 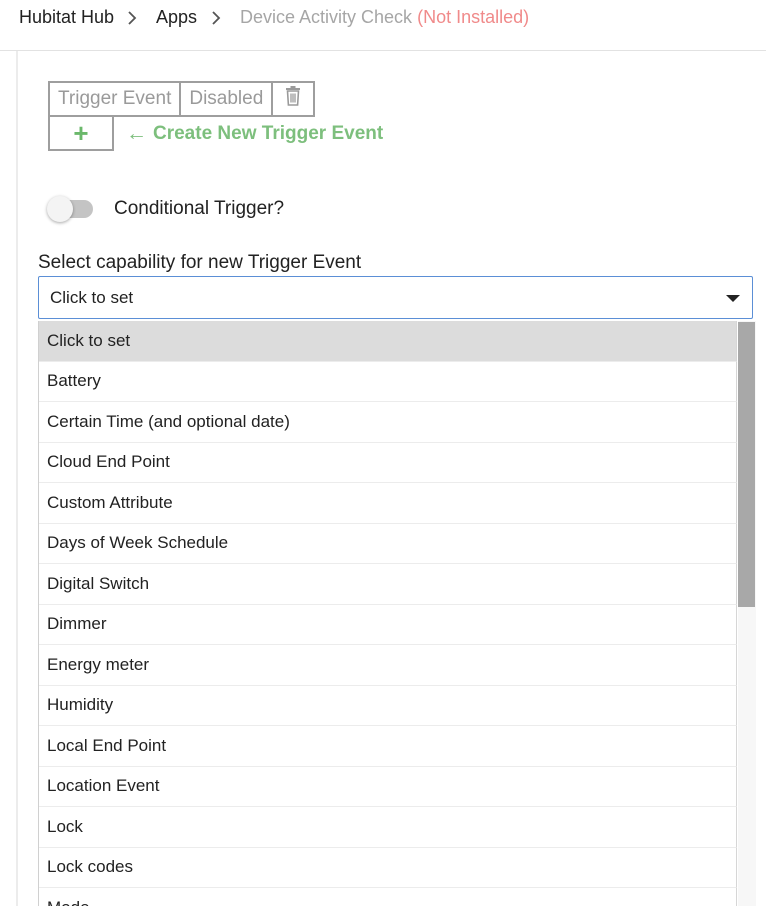 What do you see at coordinates (114, 99) in the screenshot?
I see `trigger-event-cell: Trigger Event` at bounding box center [114, 99].